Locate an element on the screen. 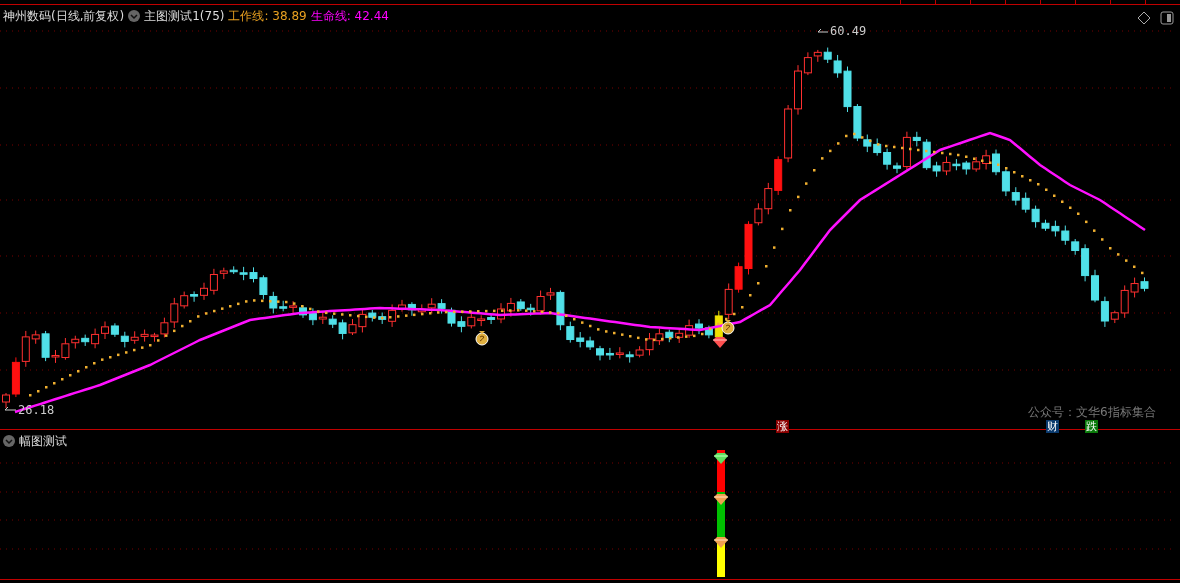  indicator-name: 主图测试1(75) is located at coordinates (184, 16).